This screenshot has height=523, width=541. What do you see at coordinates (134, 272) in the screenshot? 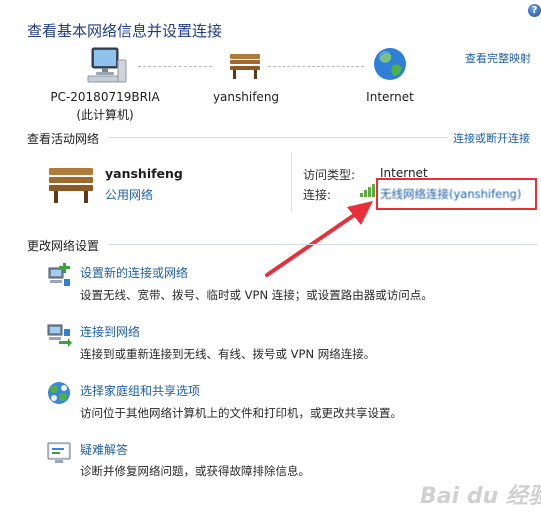
I see `task-new-connection-link: 设置新的连接或网络` at bounding box center [134, 272].